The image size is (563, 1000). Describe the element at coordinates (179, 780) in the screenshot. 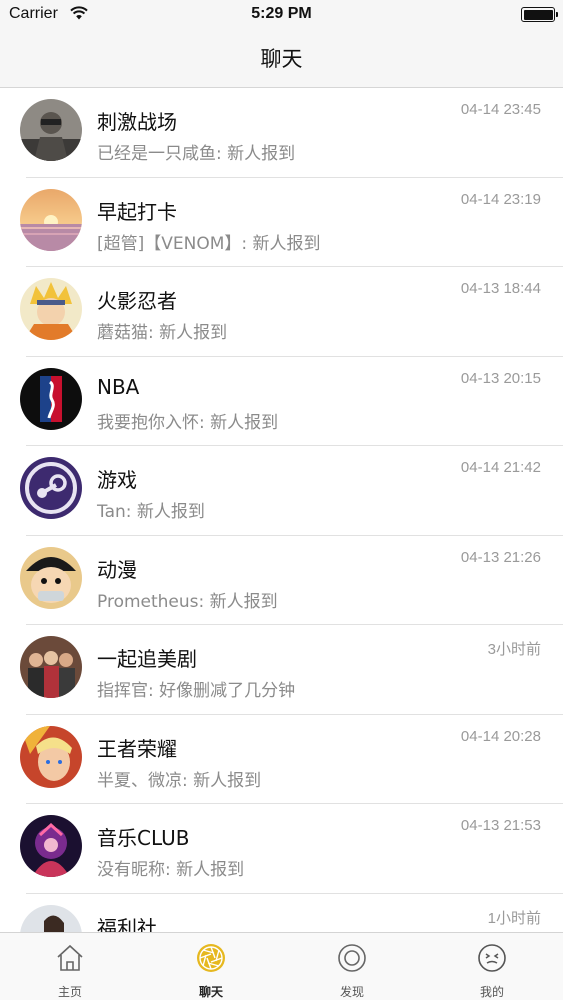

I see `chat-last-message: 半夏、微凉: 新人报到` at that location.